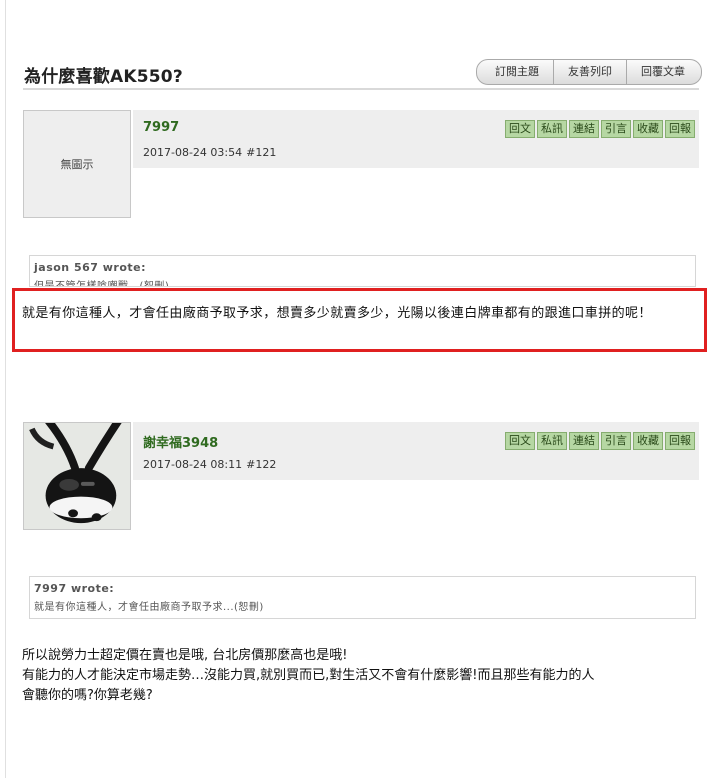  What do you see at coordinates (5, 389) in the screenshot?
I see `page-left-border` at bounding box center [5, 389].